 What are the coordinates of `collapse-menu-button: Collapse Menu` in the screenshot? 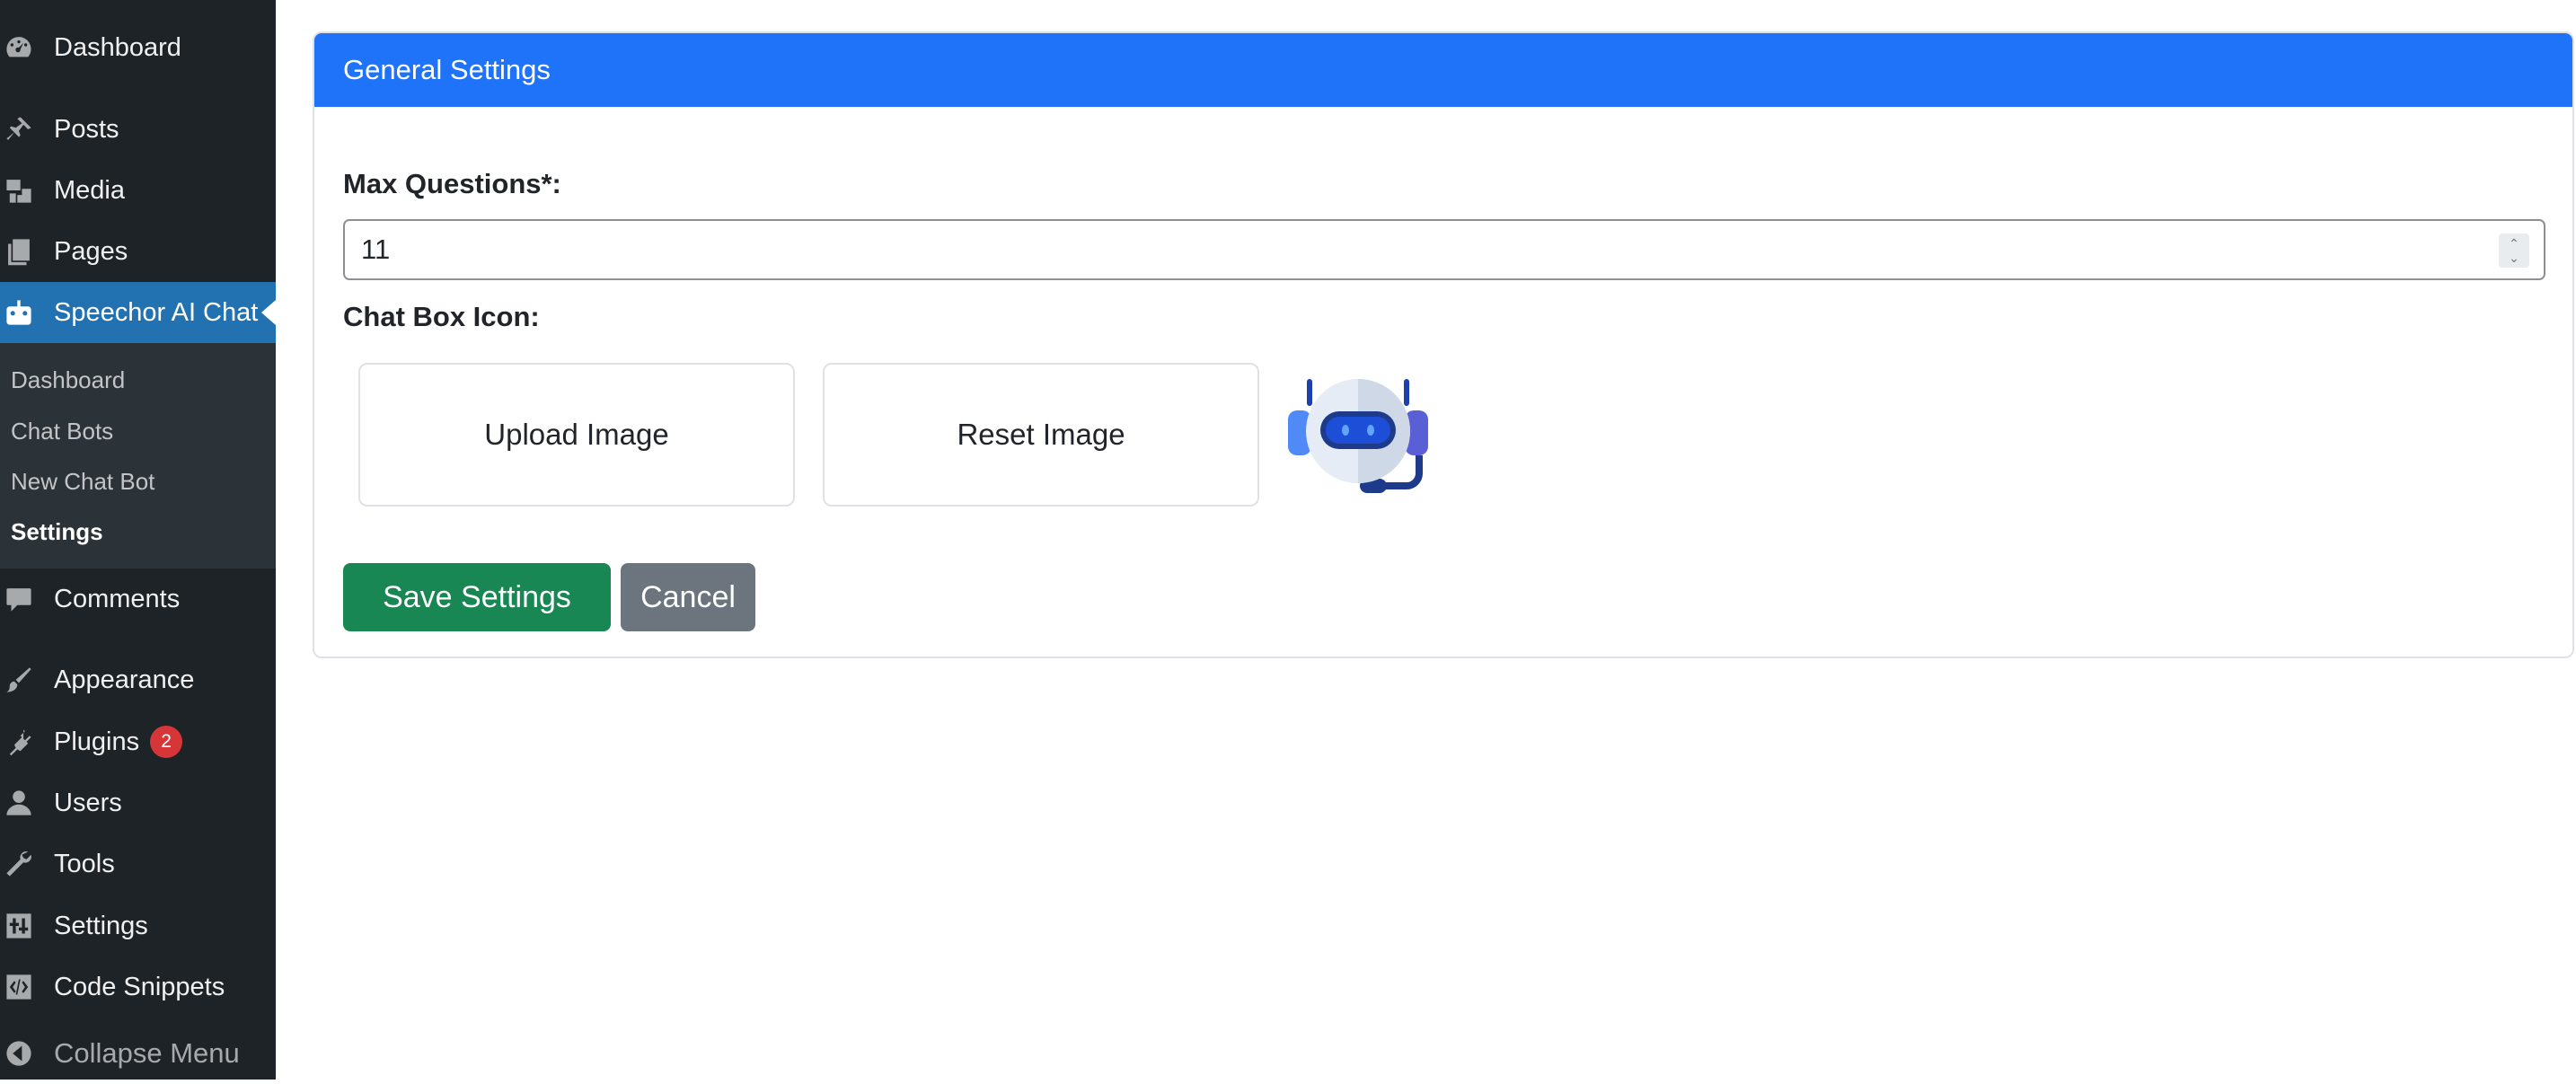 It's located at (138, 1054).